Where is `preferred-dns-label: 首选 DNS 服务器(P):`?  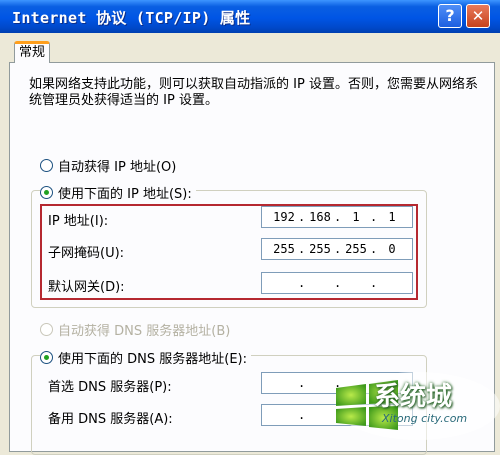
preferred-dns-label: 首选 DNS 服务器(P): is located at coordinates (110, 387).